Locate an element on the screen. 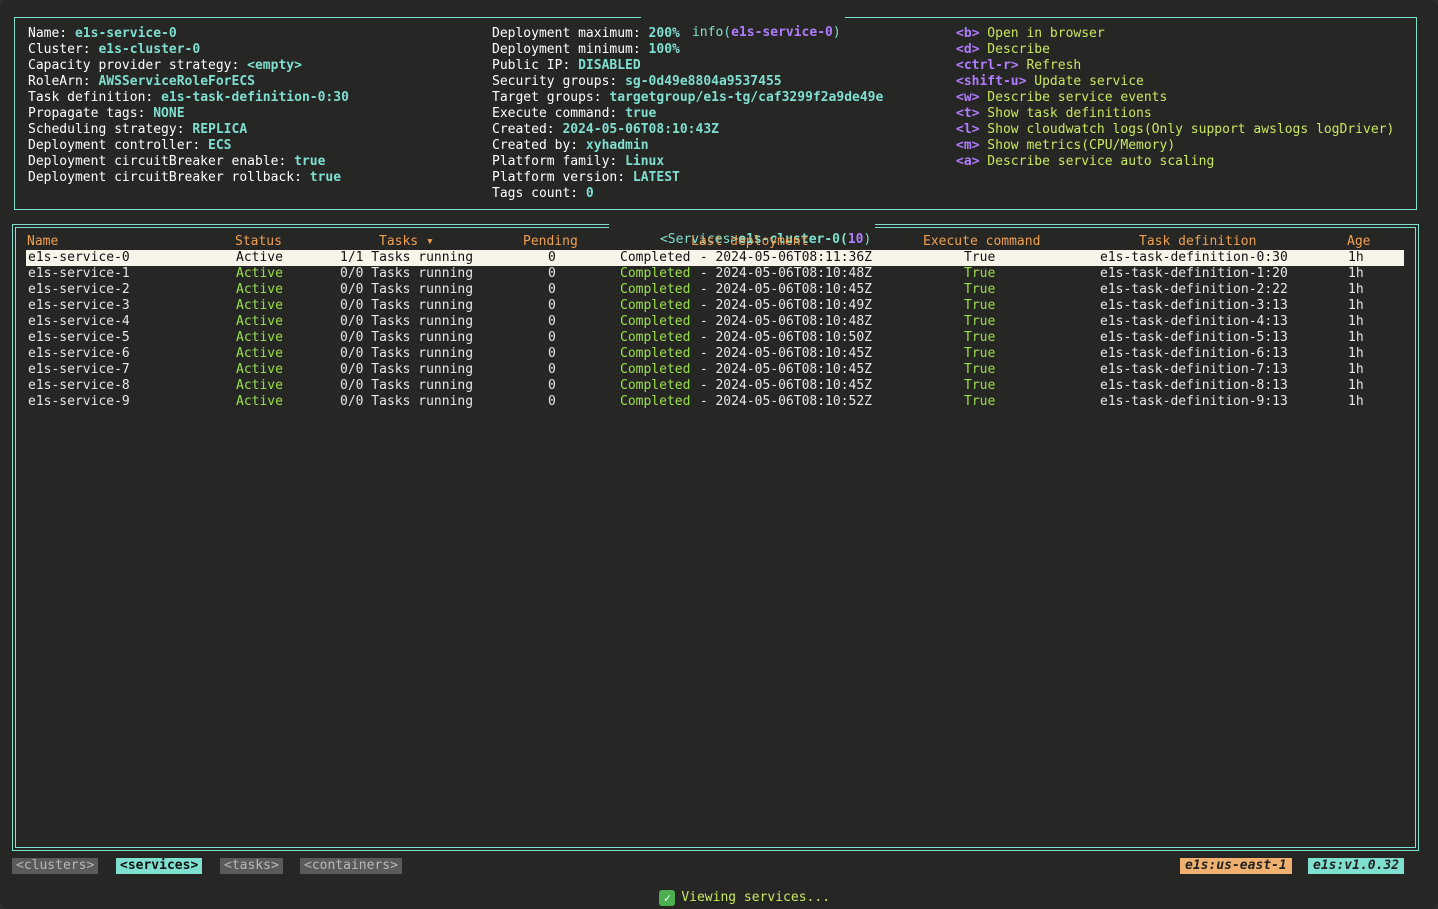 This screenshot has height=909, width=1438. service-name: e1s-service-9 is located at coordinates (79, 401).